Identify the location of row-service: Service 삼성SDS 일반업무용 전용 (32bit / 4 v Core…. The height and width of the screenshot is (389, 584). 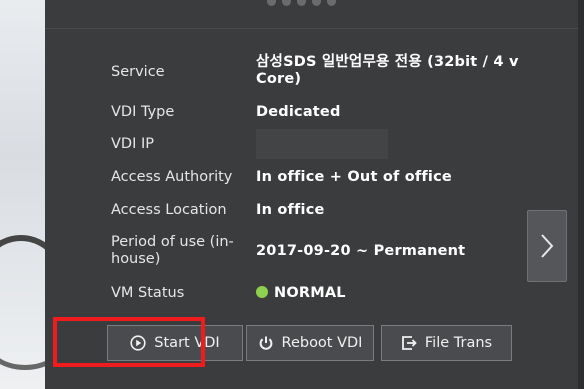
(315, 71).